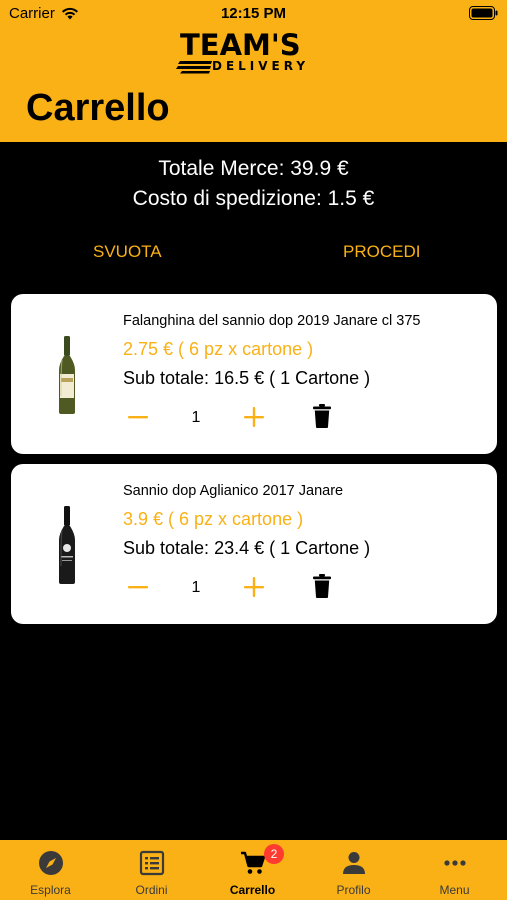 The height and width of the screenshot is (900, 507). I want to click on status-bar: Carrier 12:15 PM, so click(253, 14).